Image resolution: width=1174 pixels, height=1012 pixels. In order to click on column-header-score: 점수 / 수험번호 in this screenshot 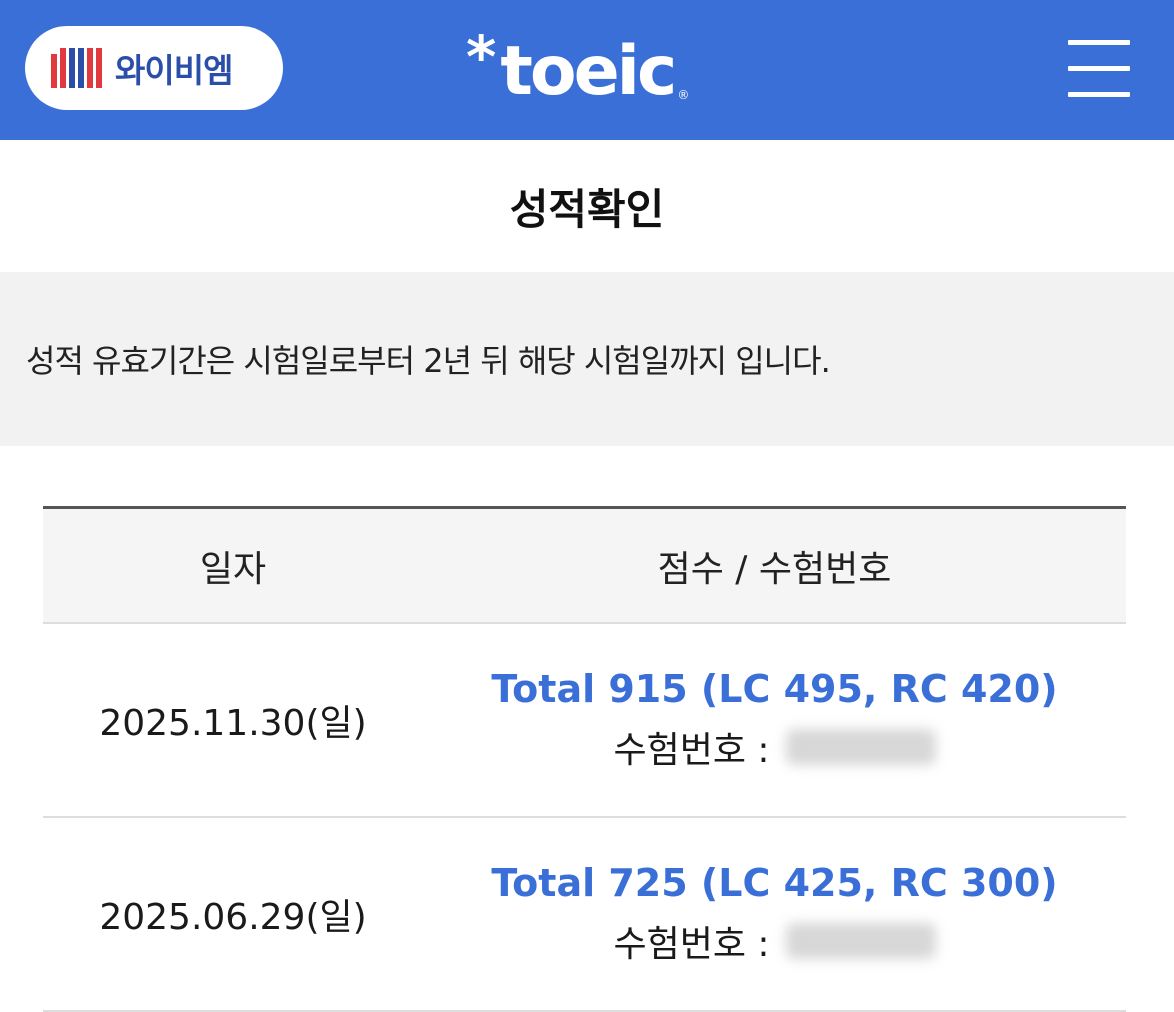, I will do `click(774, 569)`.